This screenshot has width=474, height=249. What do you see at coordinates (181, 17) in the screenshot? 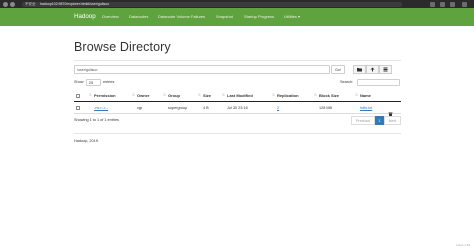
I see `nav-volume-failures: Datanode Volume Failures` at bounding box center [181, 17].